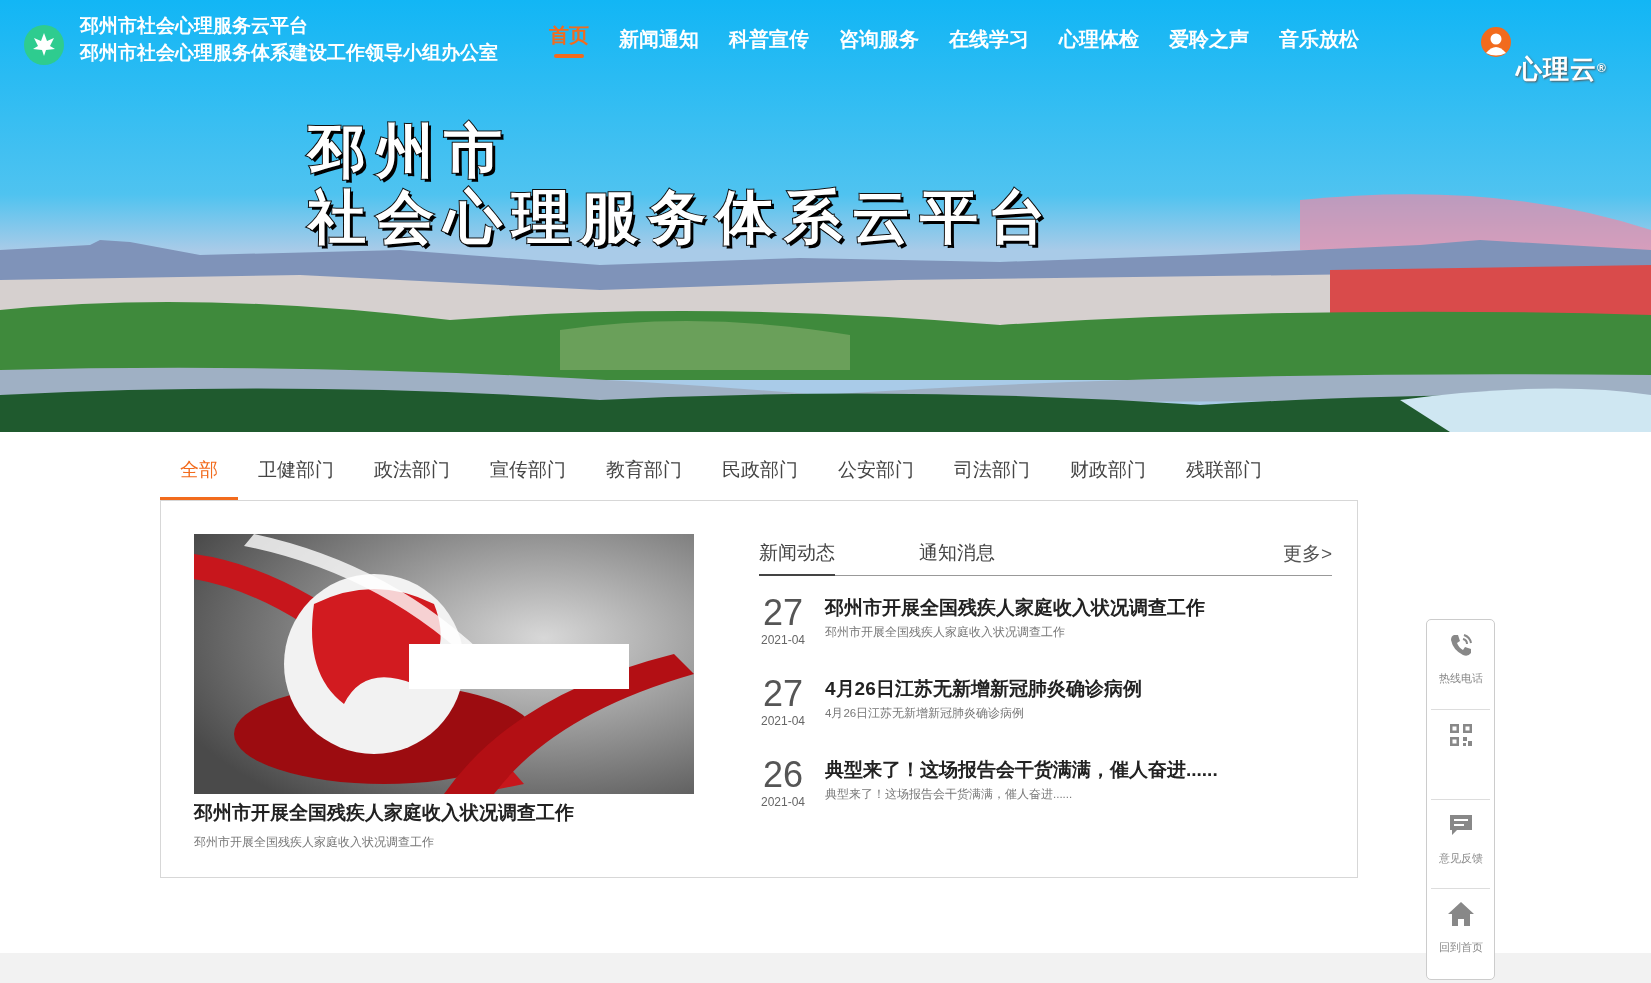  Describe the element at coordinates (528, 473) in the screenshot. I see `department-tab: 宣传部门` at that location.